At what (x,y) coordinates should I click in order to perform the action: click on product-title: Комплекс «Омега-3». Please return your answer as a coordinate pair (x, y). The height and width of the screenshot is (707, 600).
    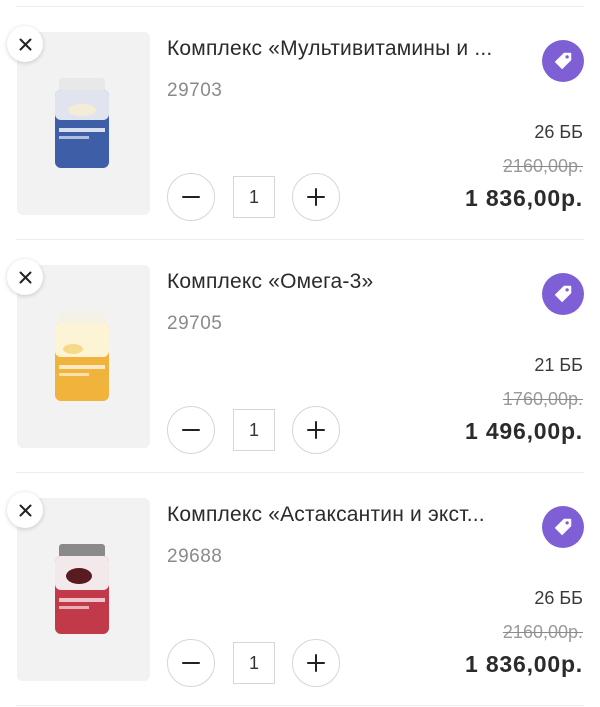
    Looking at the image, I should click on (342, 282).